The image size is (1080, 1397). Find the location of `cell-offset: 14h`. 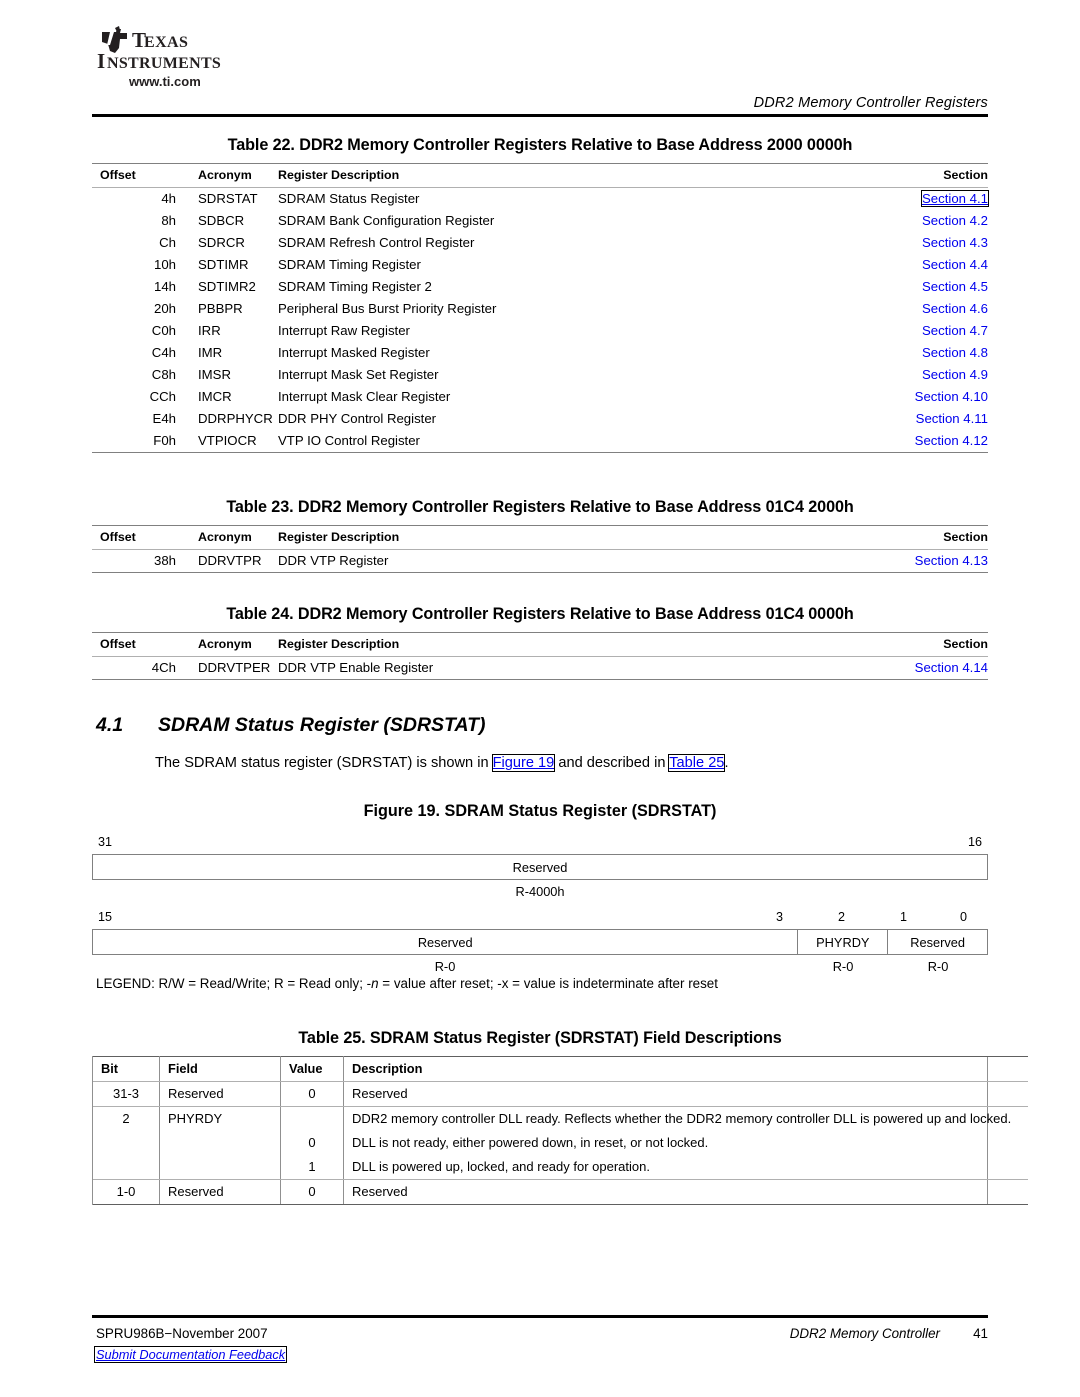

cell-offset: 14h is located at coordinates (164, 286).